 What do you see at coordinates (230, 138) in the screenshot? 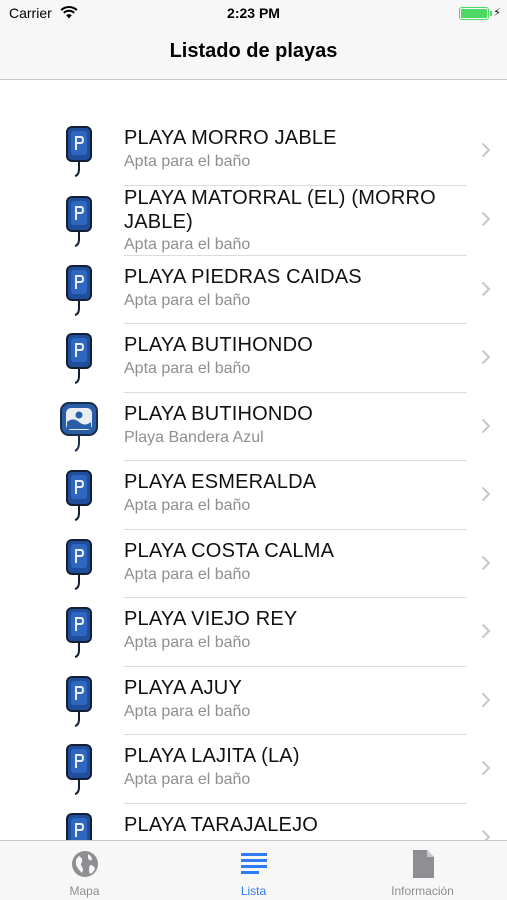
I see `beach-name: PLAYA MORRO JABLE` at bounding box center [230, 138].